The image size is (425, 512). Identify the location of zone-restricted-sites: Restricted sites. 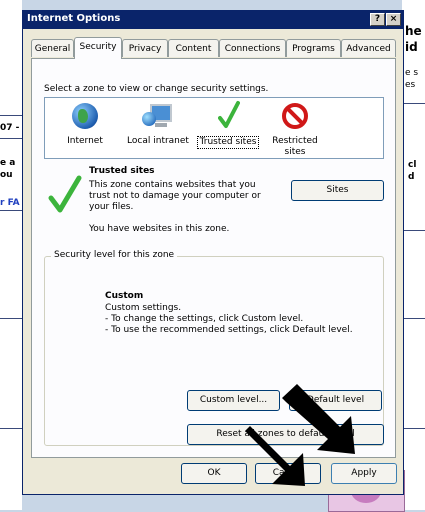
(295, 129).